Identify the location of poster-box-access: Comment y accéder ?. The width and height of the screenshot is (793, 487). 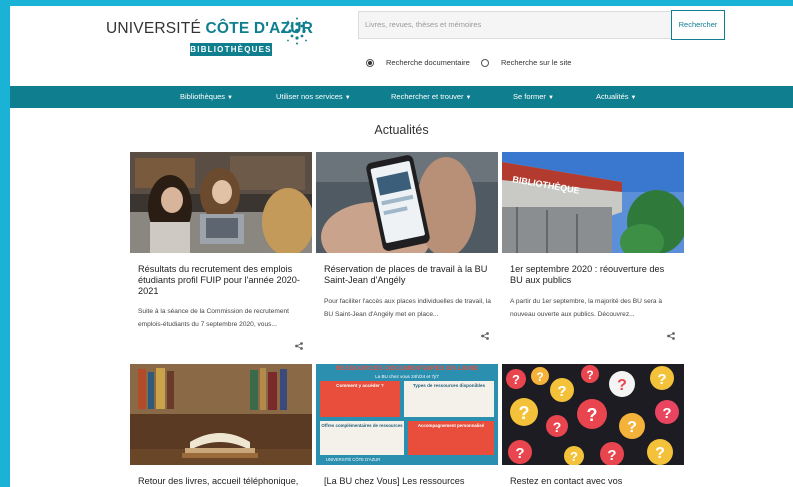
(360, 399).